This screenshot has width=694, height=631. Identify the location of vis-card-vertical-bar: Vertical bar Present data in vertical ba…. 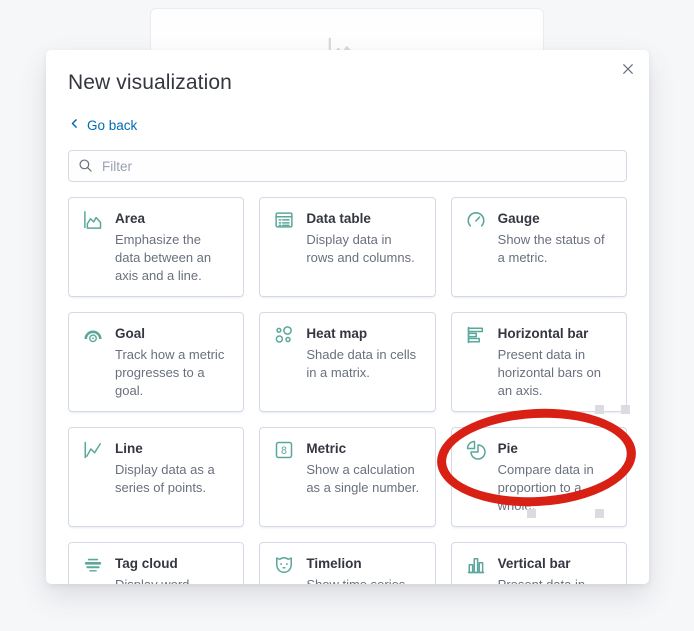
(538, 563).